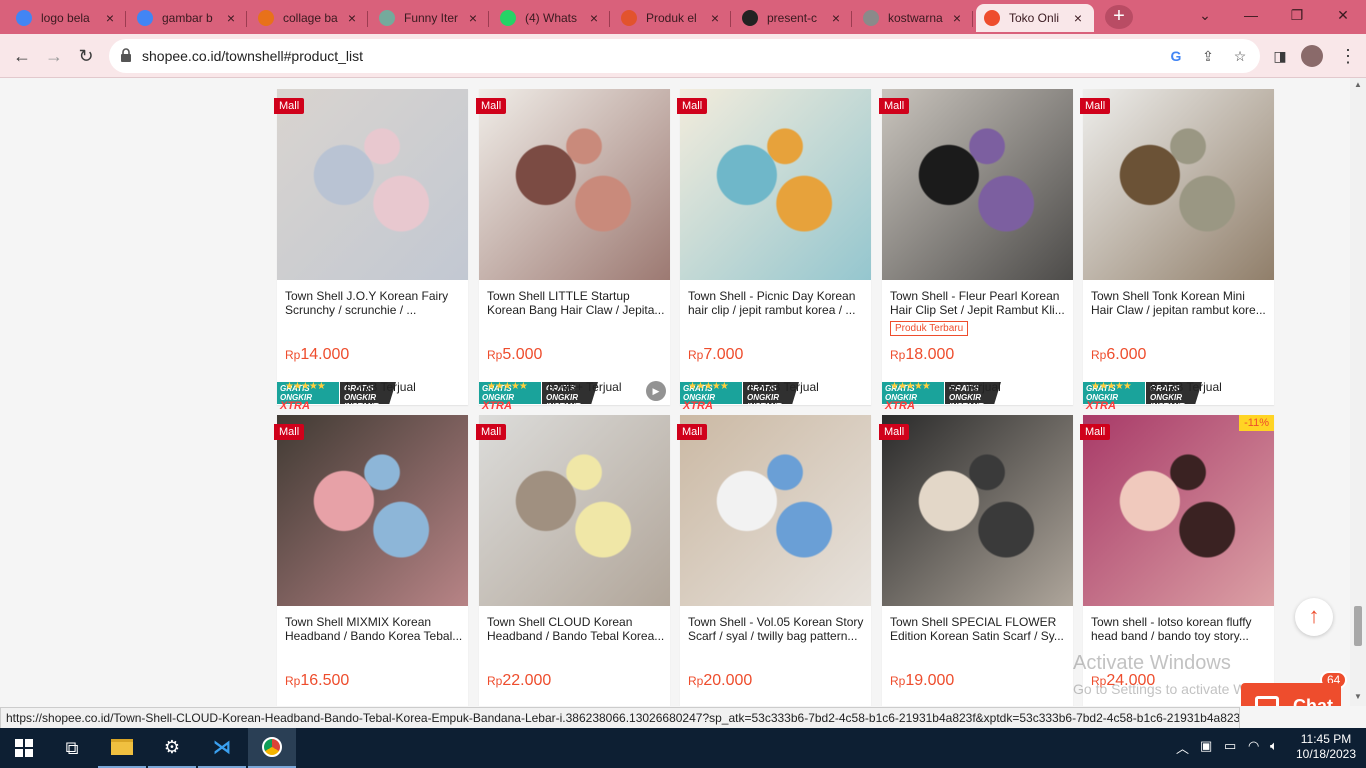 This screenshot has width=1366, height=768. Describe the element at coordinates (629, 18) in the screenshot. I see `shopping-bag-icon` at that location.